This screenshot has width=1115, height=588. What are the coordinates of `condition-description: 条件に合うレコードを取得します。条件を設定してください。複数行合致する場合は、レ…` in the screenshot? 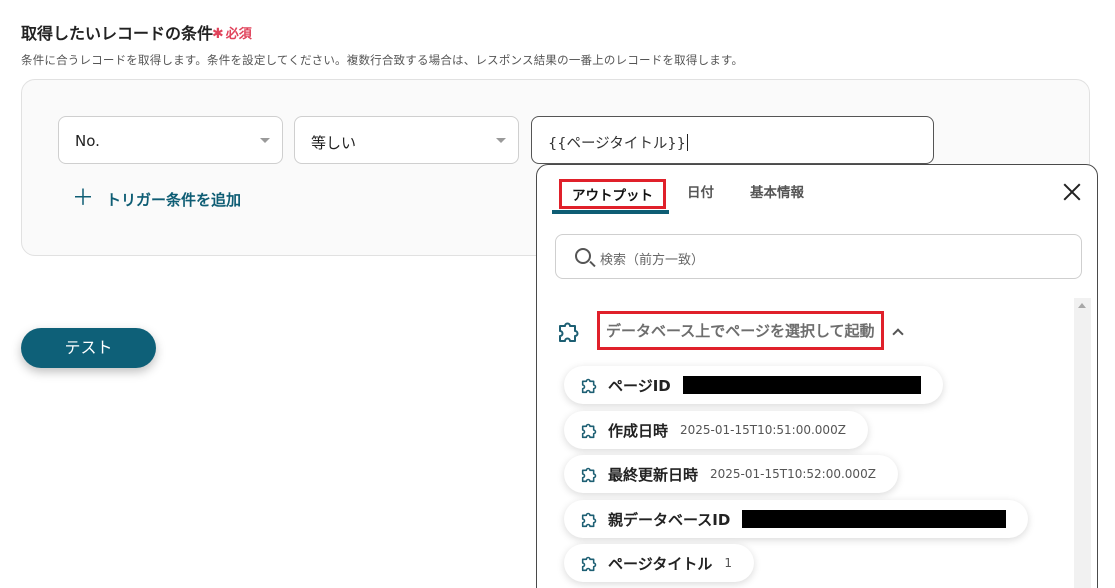 It's located at (382, 60).